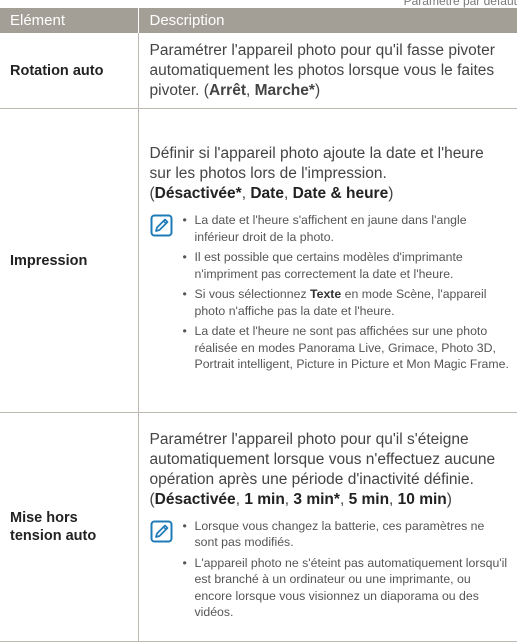  What do you see at coordinates (369, 499) in the screenshot?
I see `option-value: 5 min` at bounding box center [369, 499].